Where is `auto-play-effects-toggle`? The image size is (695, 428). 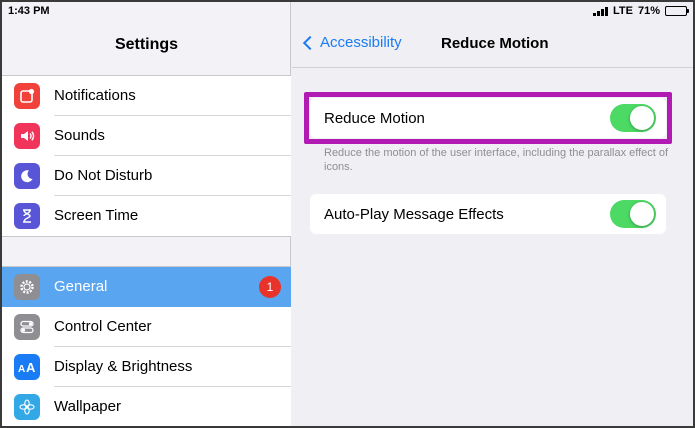 auto-play-effects-toggle is located at coordinates (633, 214).